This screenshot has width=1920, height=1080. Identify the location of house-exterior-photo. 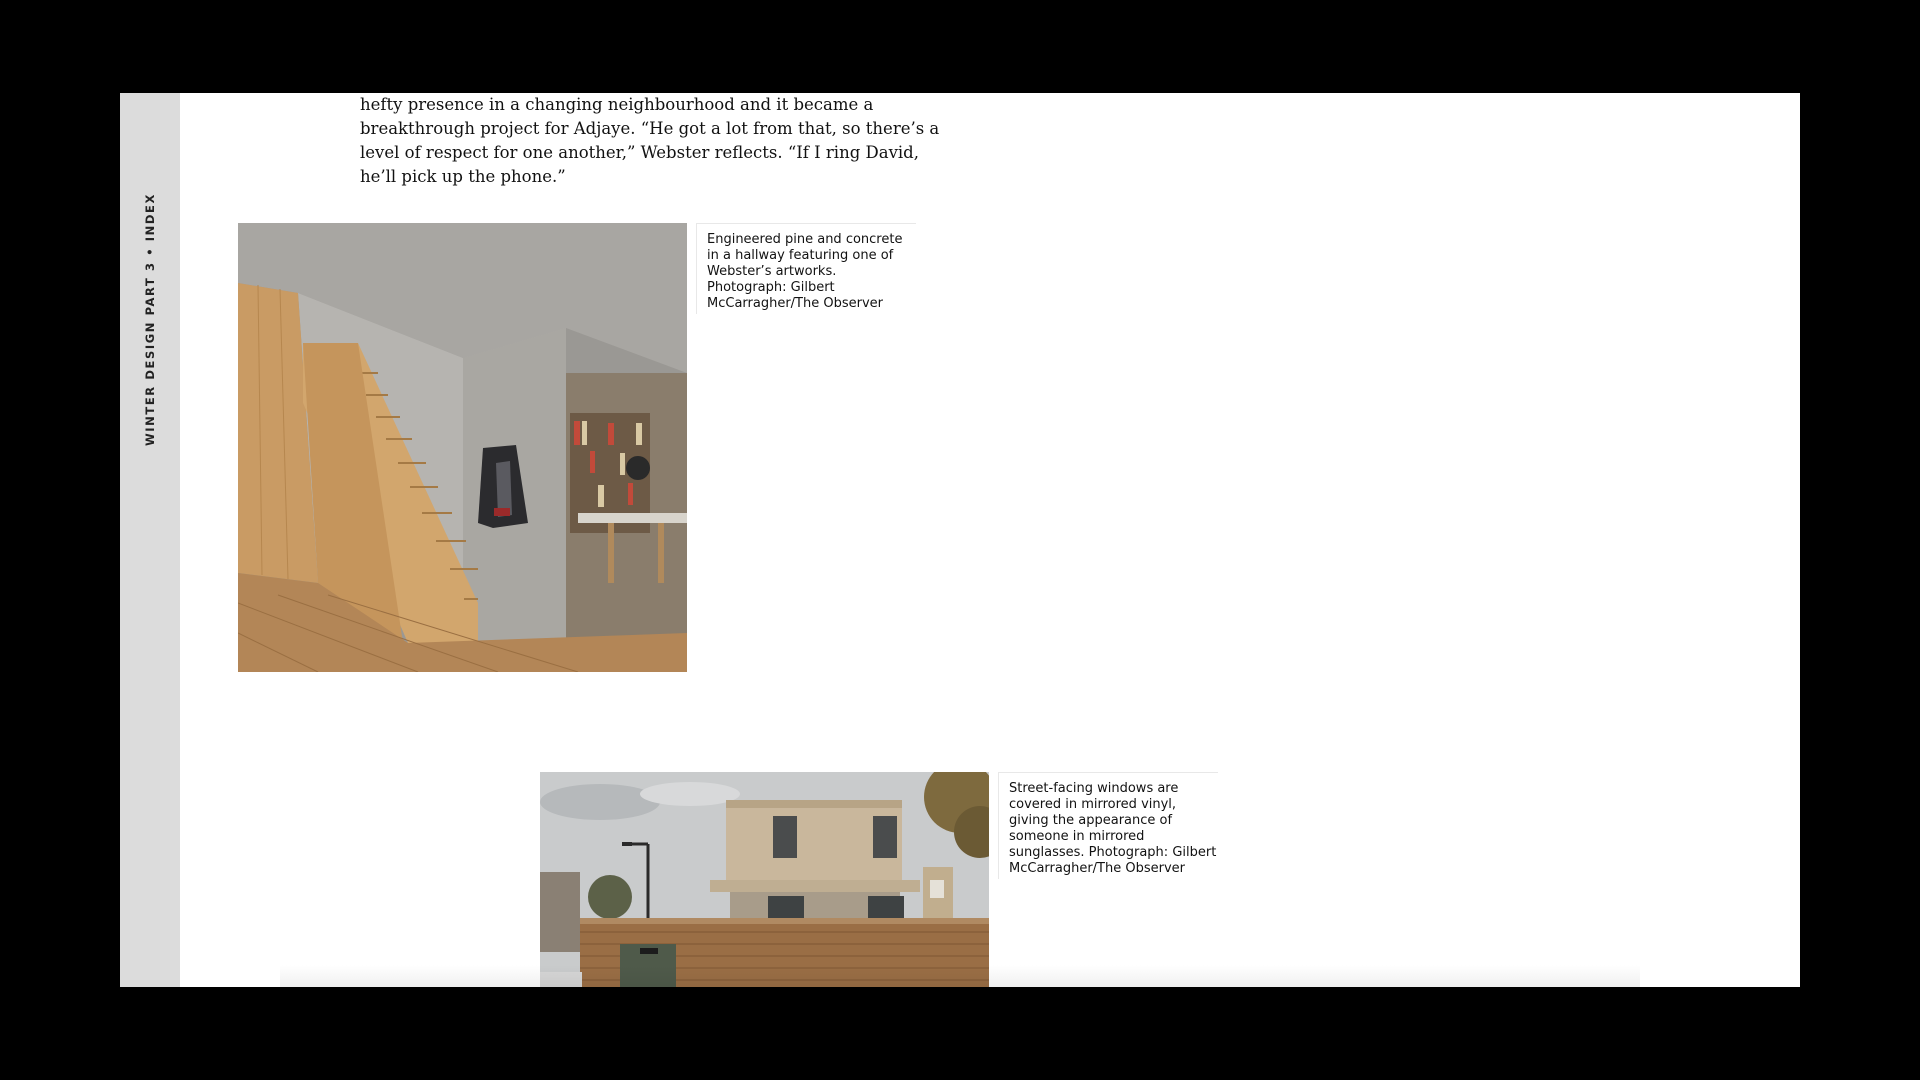
(764, 879).